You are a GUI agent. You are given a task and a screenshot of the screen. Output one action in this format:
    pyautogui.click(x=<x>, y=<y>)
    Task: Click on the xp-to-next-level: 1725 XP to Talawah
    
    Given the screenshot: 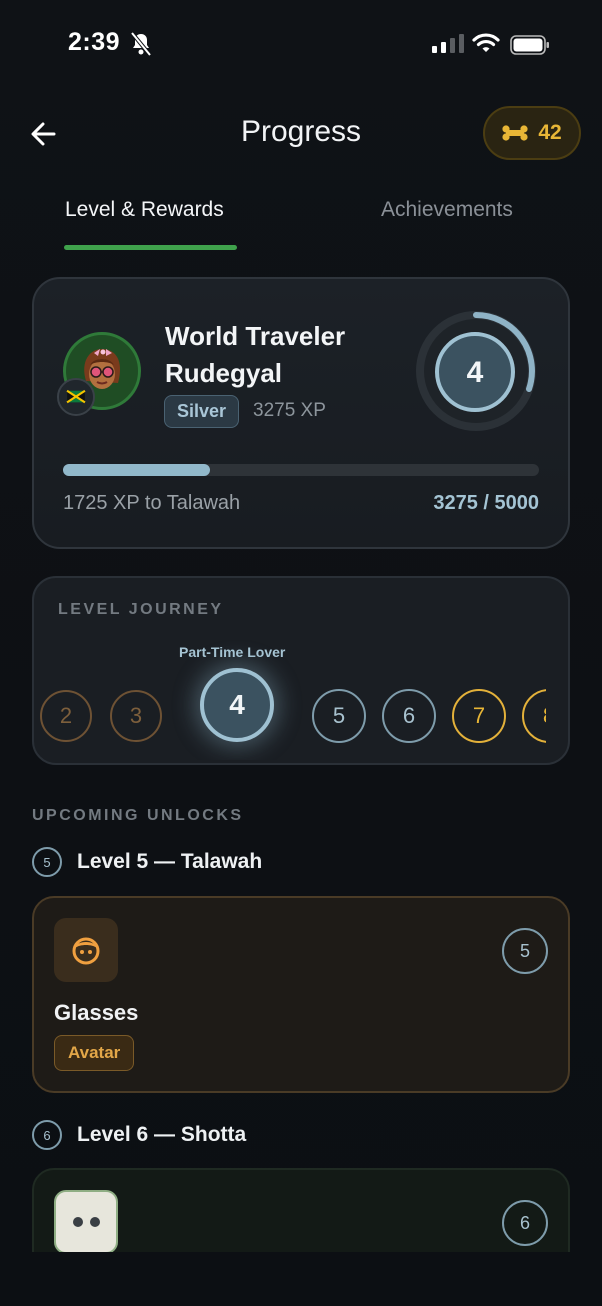 What is the action you would take?
    pyautogui.click(x=152, y=503)
    